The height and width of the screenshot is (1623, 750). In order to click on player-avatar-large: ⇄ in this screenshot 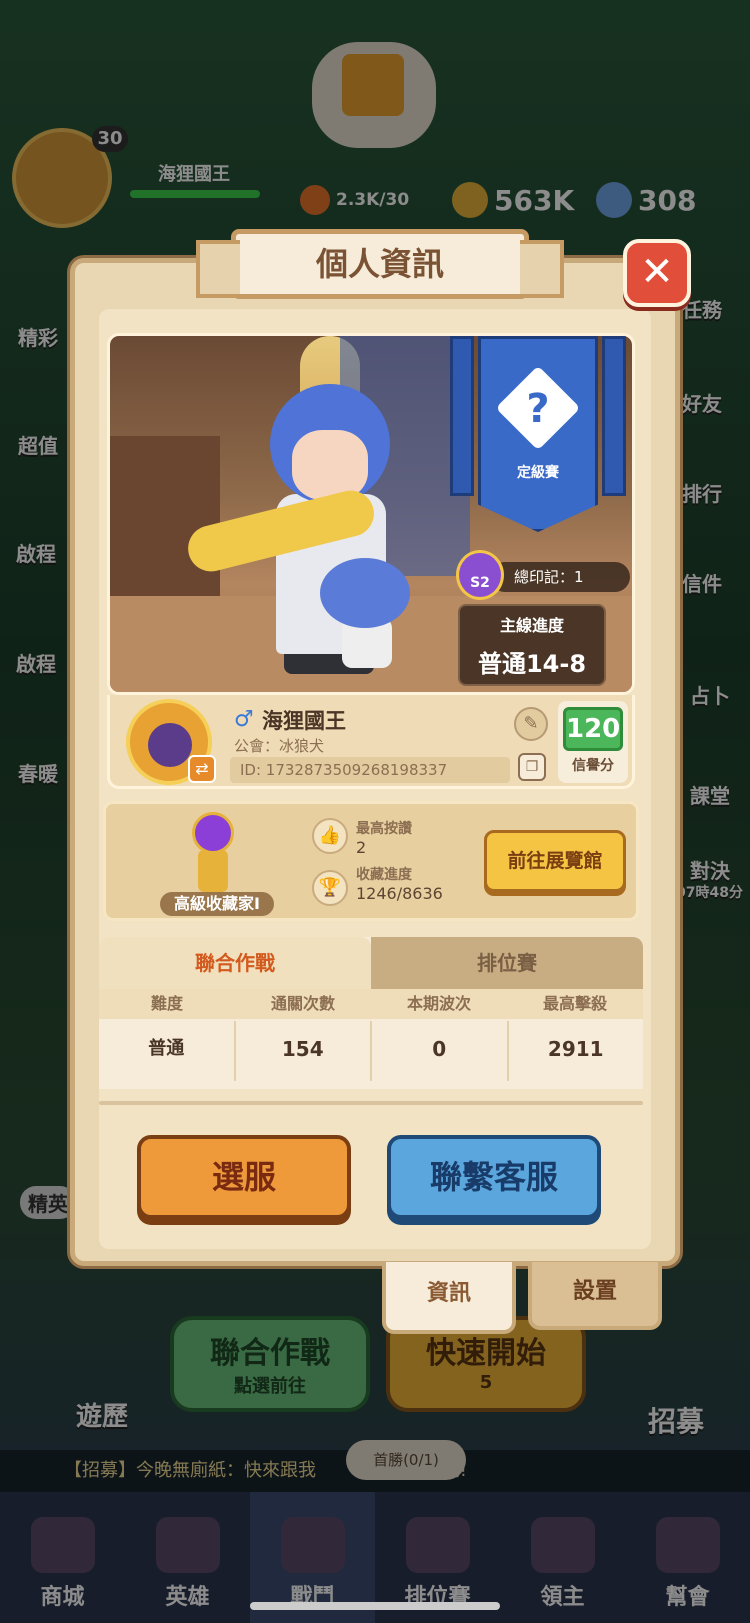, I will do `click(171, 742)`.